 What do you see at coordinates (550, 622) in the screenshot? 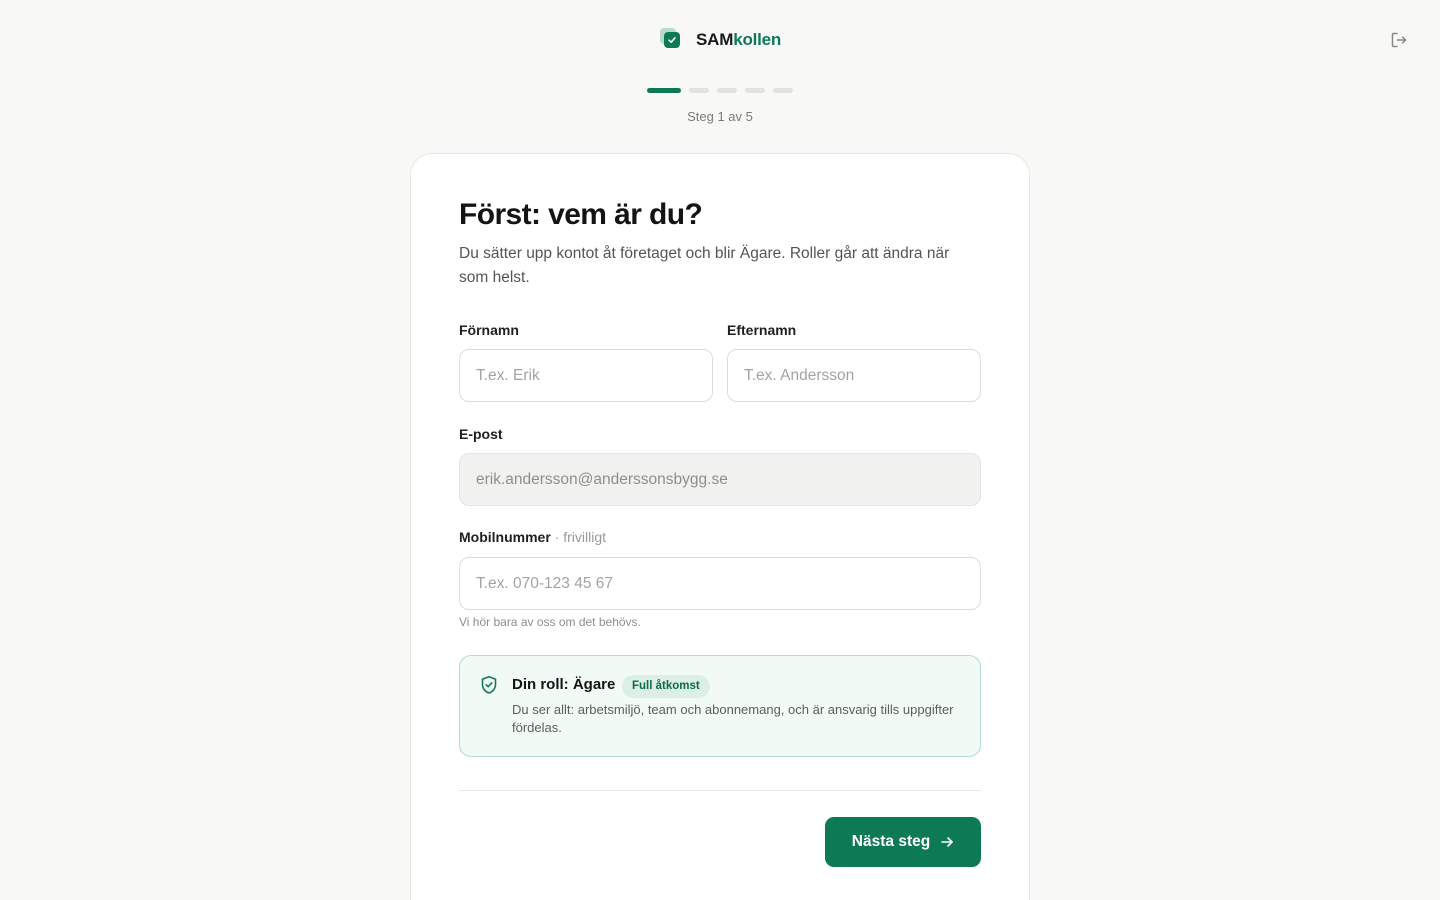
I see `phone-help-text: Vi hör bara av oss om det behövs.` at bounding box center [550, 622].